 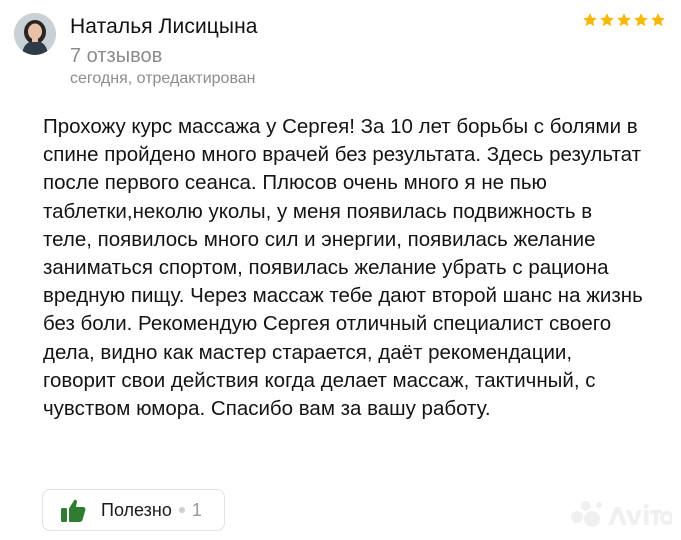 What do you see at coordinates (116, 56) in the screenshot?
I see `review-count: 7 отзывов` at bounding box center [116, 56].